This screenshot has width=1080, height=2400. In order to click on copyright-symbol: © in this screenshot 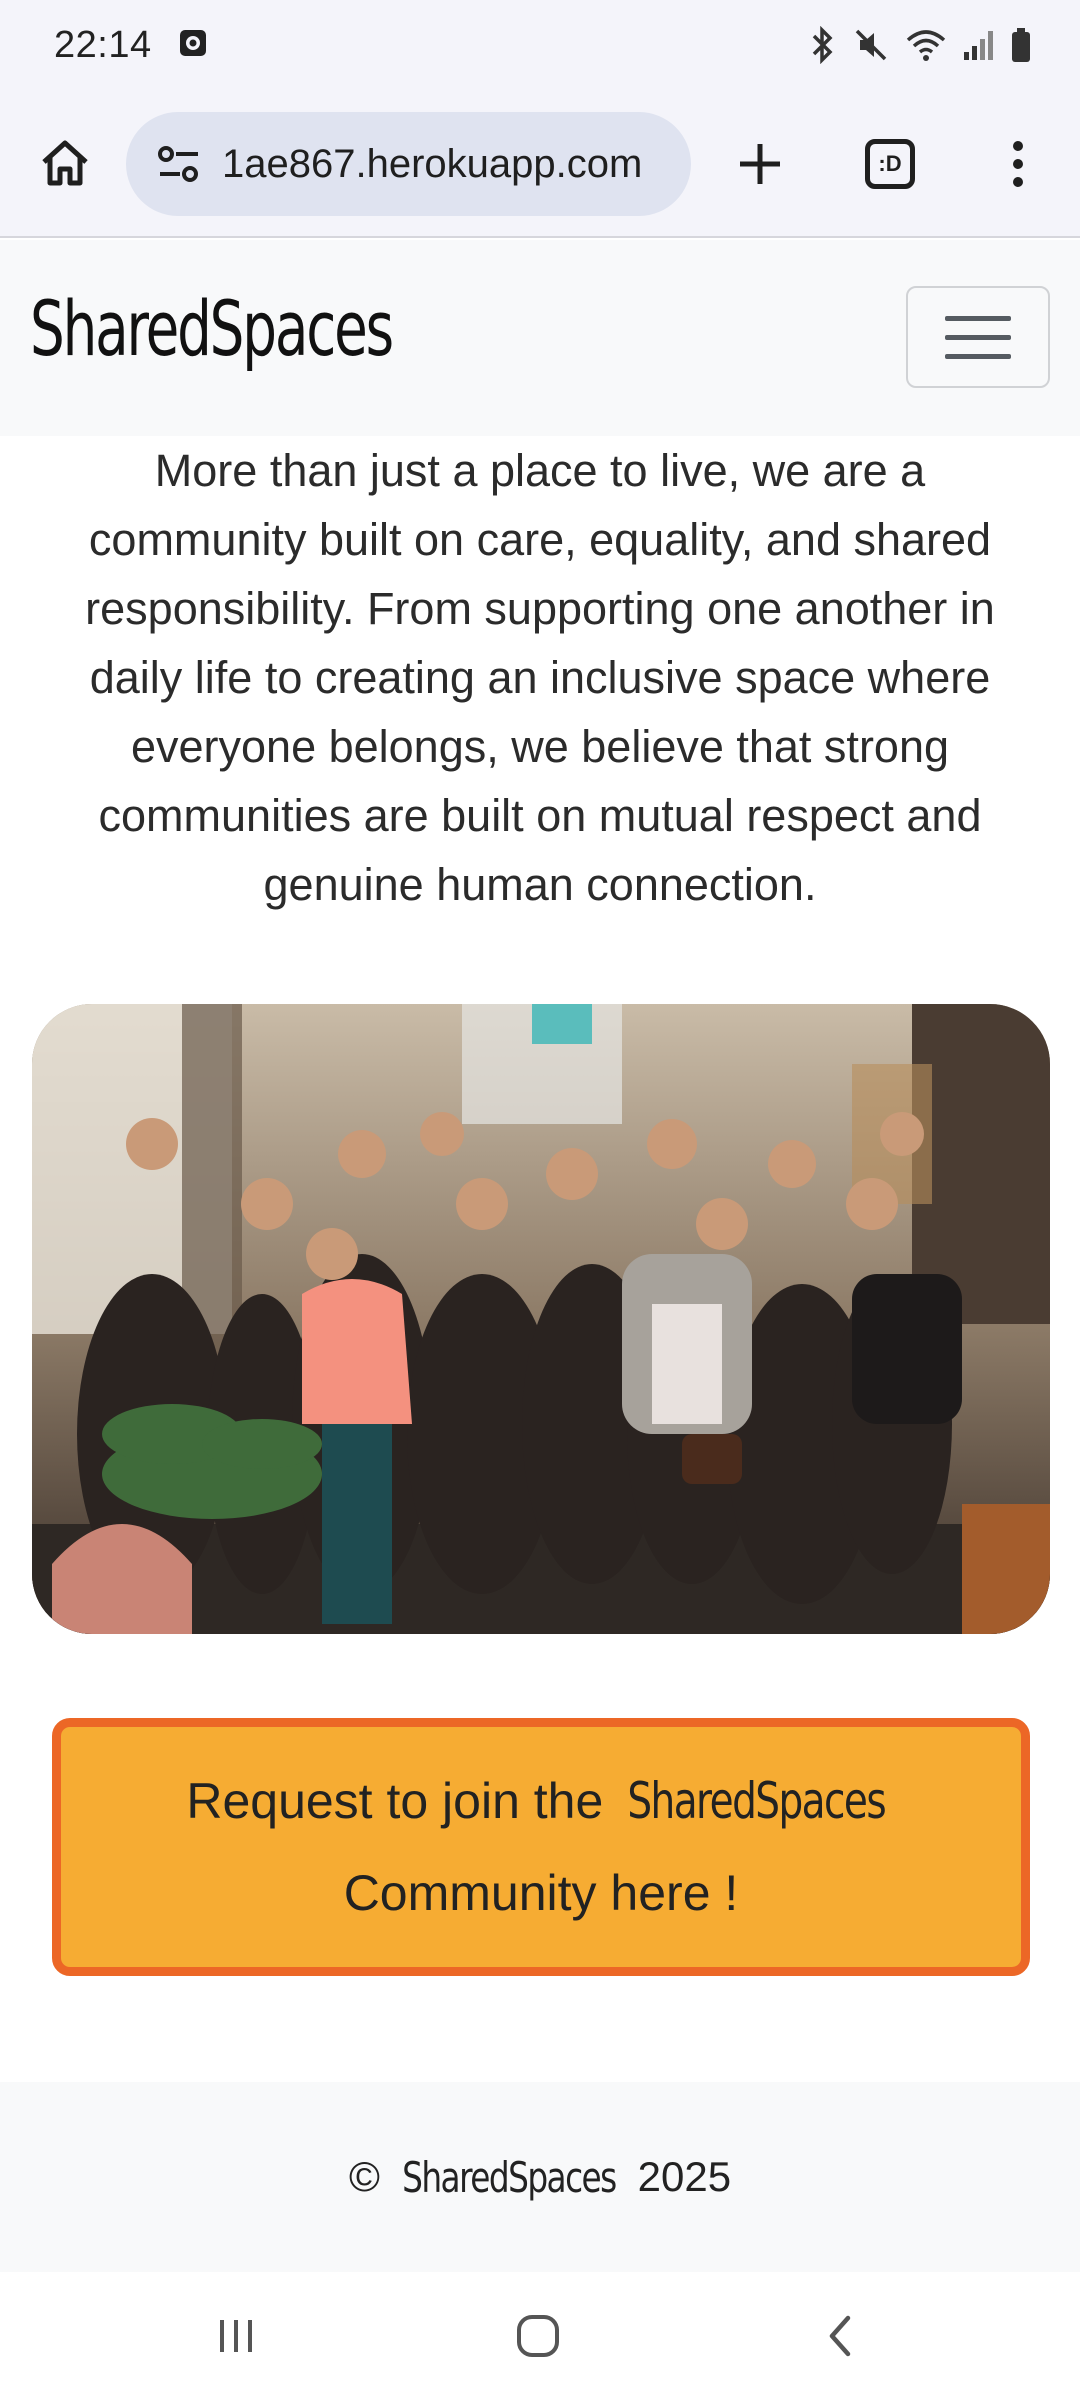, I will do `click(364, 2176)`.